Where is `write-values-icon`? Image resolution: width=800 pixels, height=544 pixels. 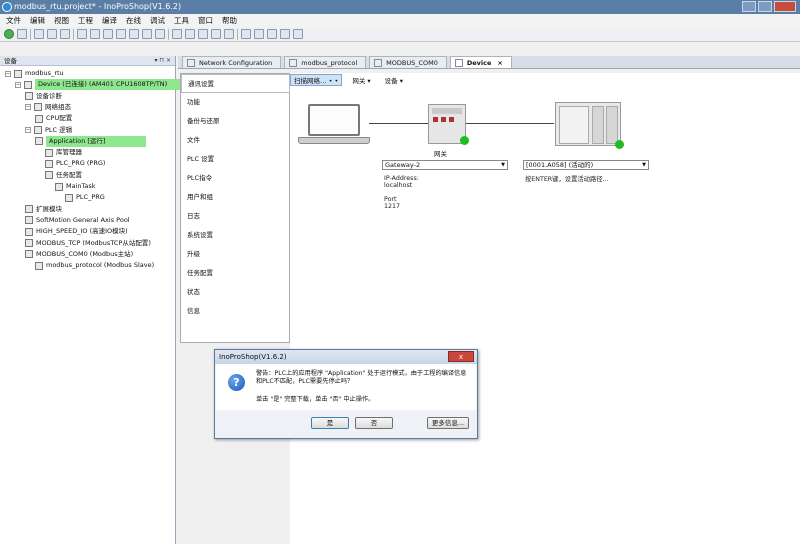 write-values-icon is located at coordinates (285, 34).